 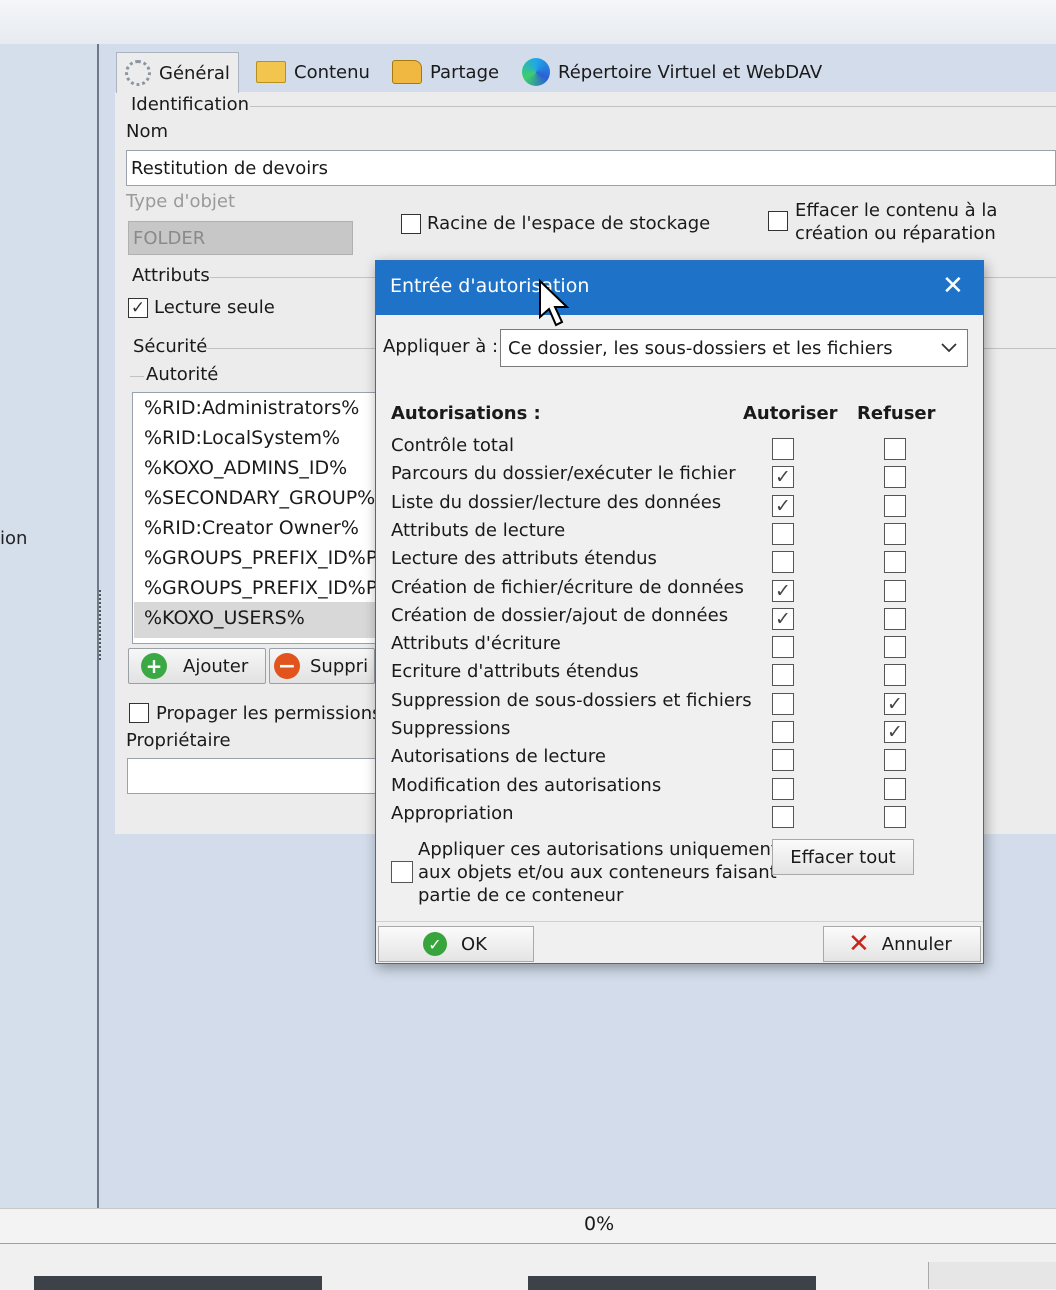 What do you see at coordinates (778, 221) in the screenshot?
I see `erase-content-checkbox` at bounding box center [778, 221].